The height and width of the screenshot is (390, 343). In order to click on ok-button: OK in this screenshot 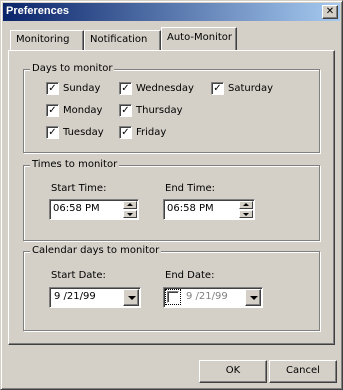, I will do `click(233, 371)`.